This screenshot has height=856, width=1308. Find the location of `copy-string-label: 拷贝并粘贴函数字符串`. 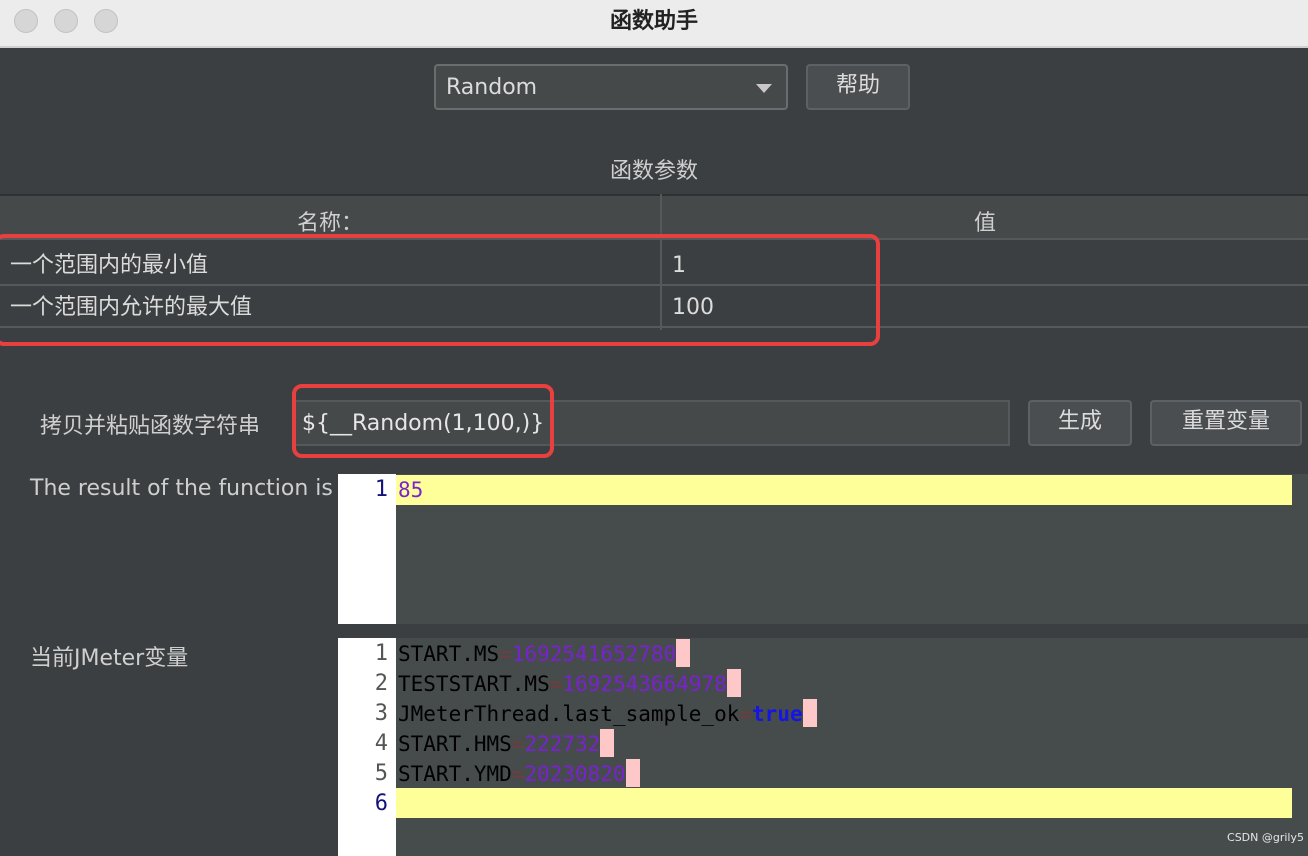

copy-string-label: 拷贝并粘贴函数字符串 is located at coordinates (150, 426).